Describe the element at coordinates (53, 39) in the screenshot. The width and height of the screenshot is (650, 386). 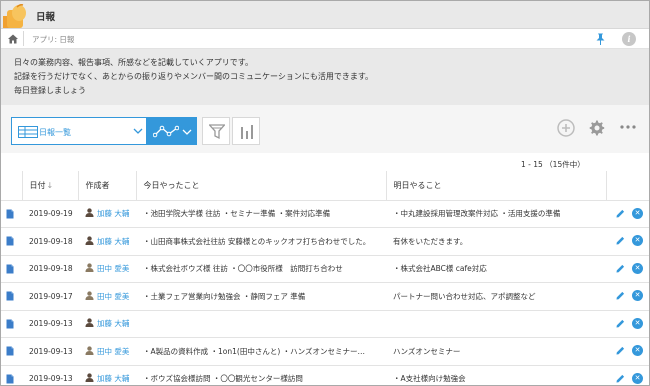
I see `breadcrumb: アプリ: 日報` at that location.